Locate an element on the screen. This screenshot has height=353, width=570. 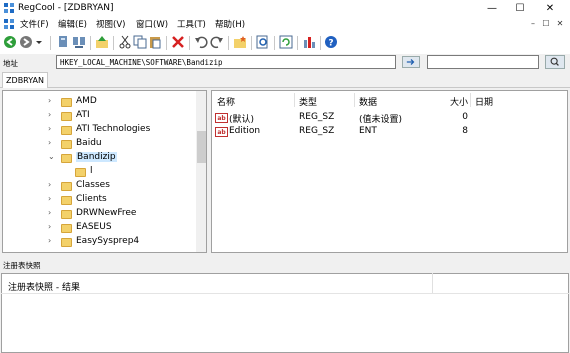
tree-item: › Baidu is located at coordinates (99, 144).